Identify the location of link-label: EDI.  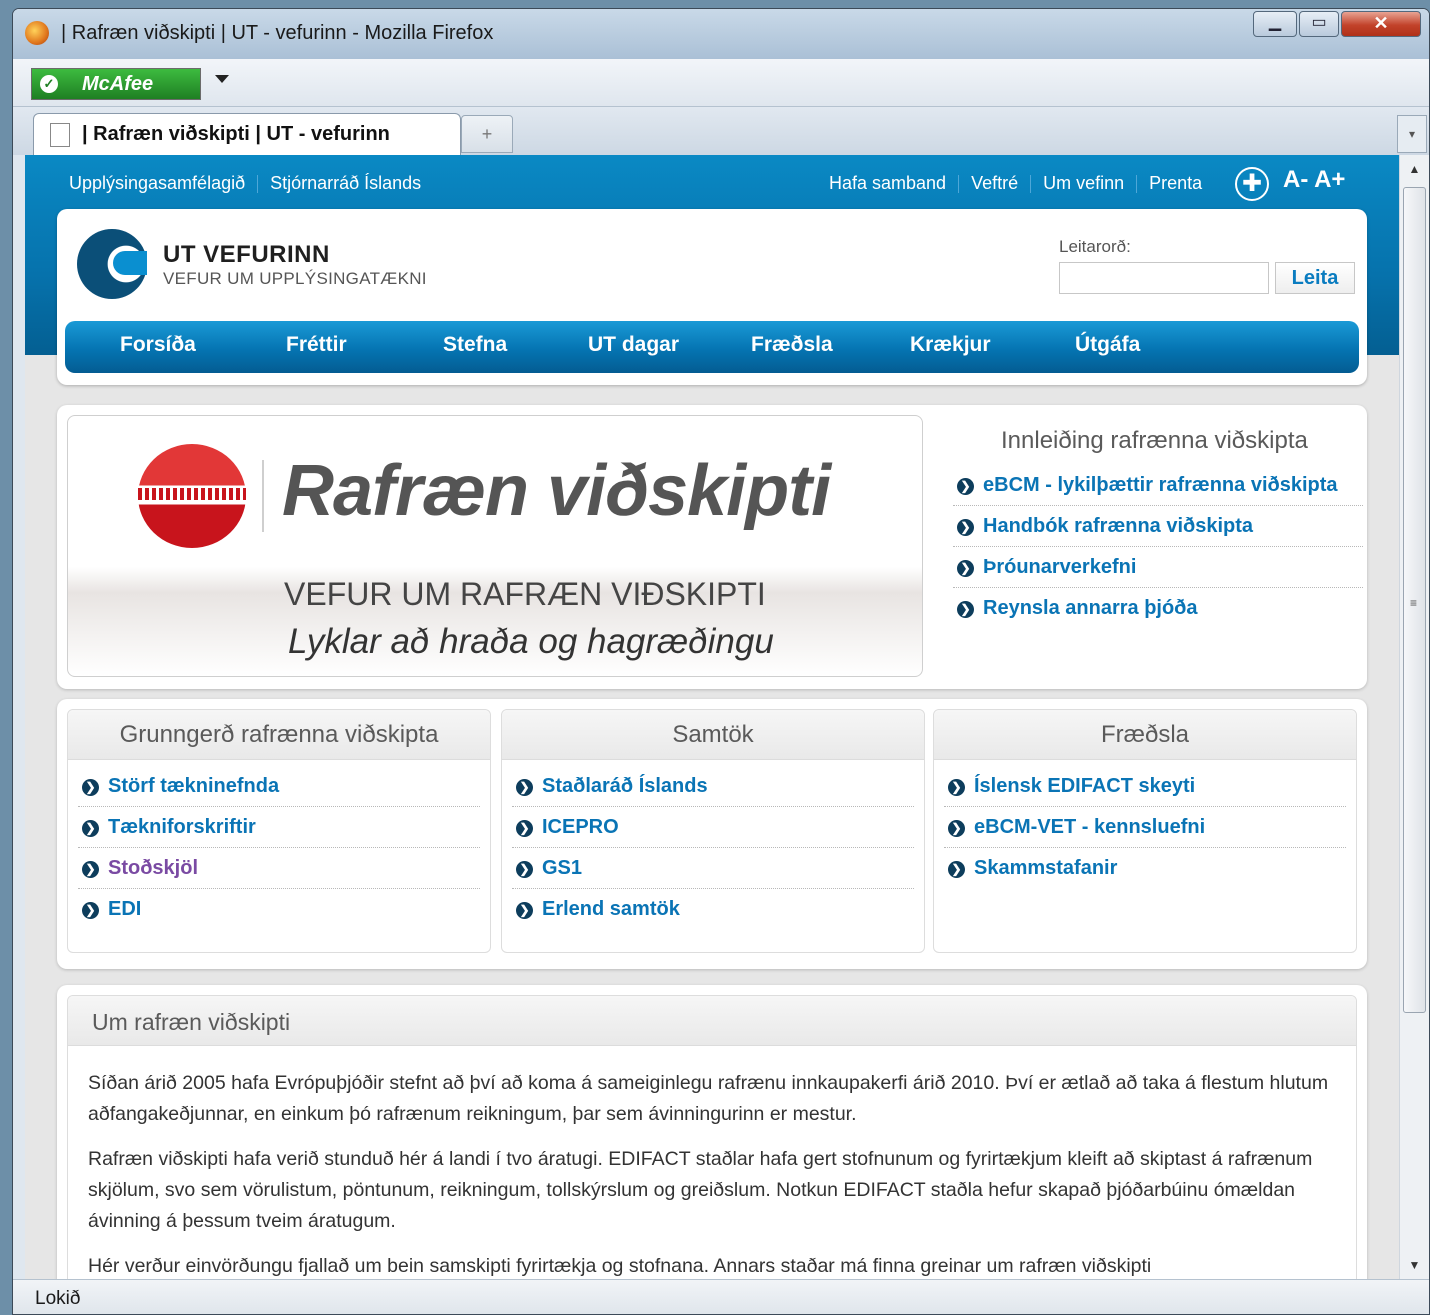
(125, 909).